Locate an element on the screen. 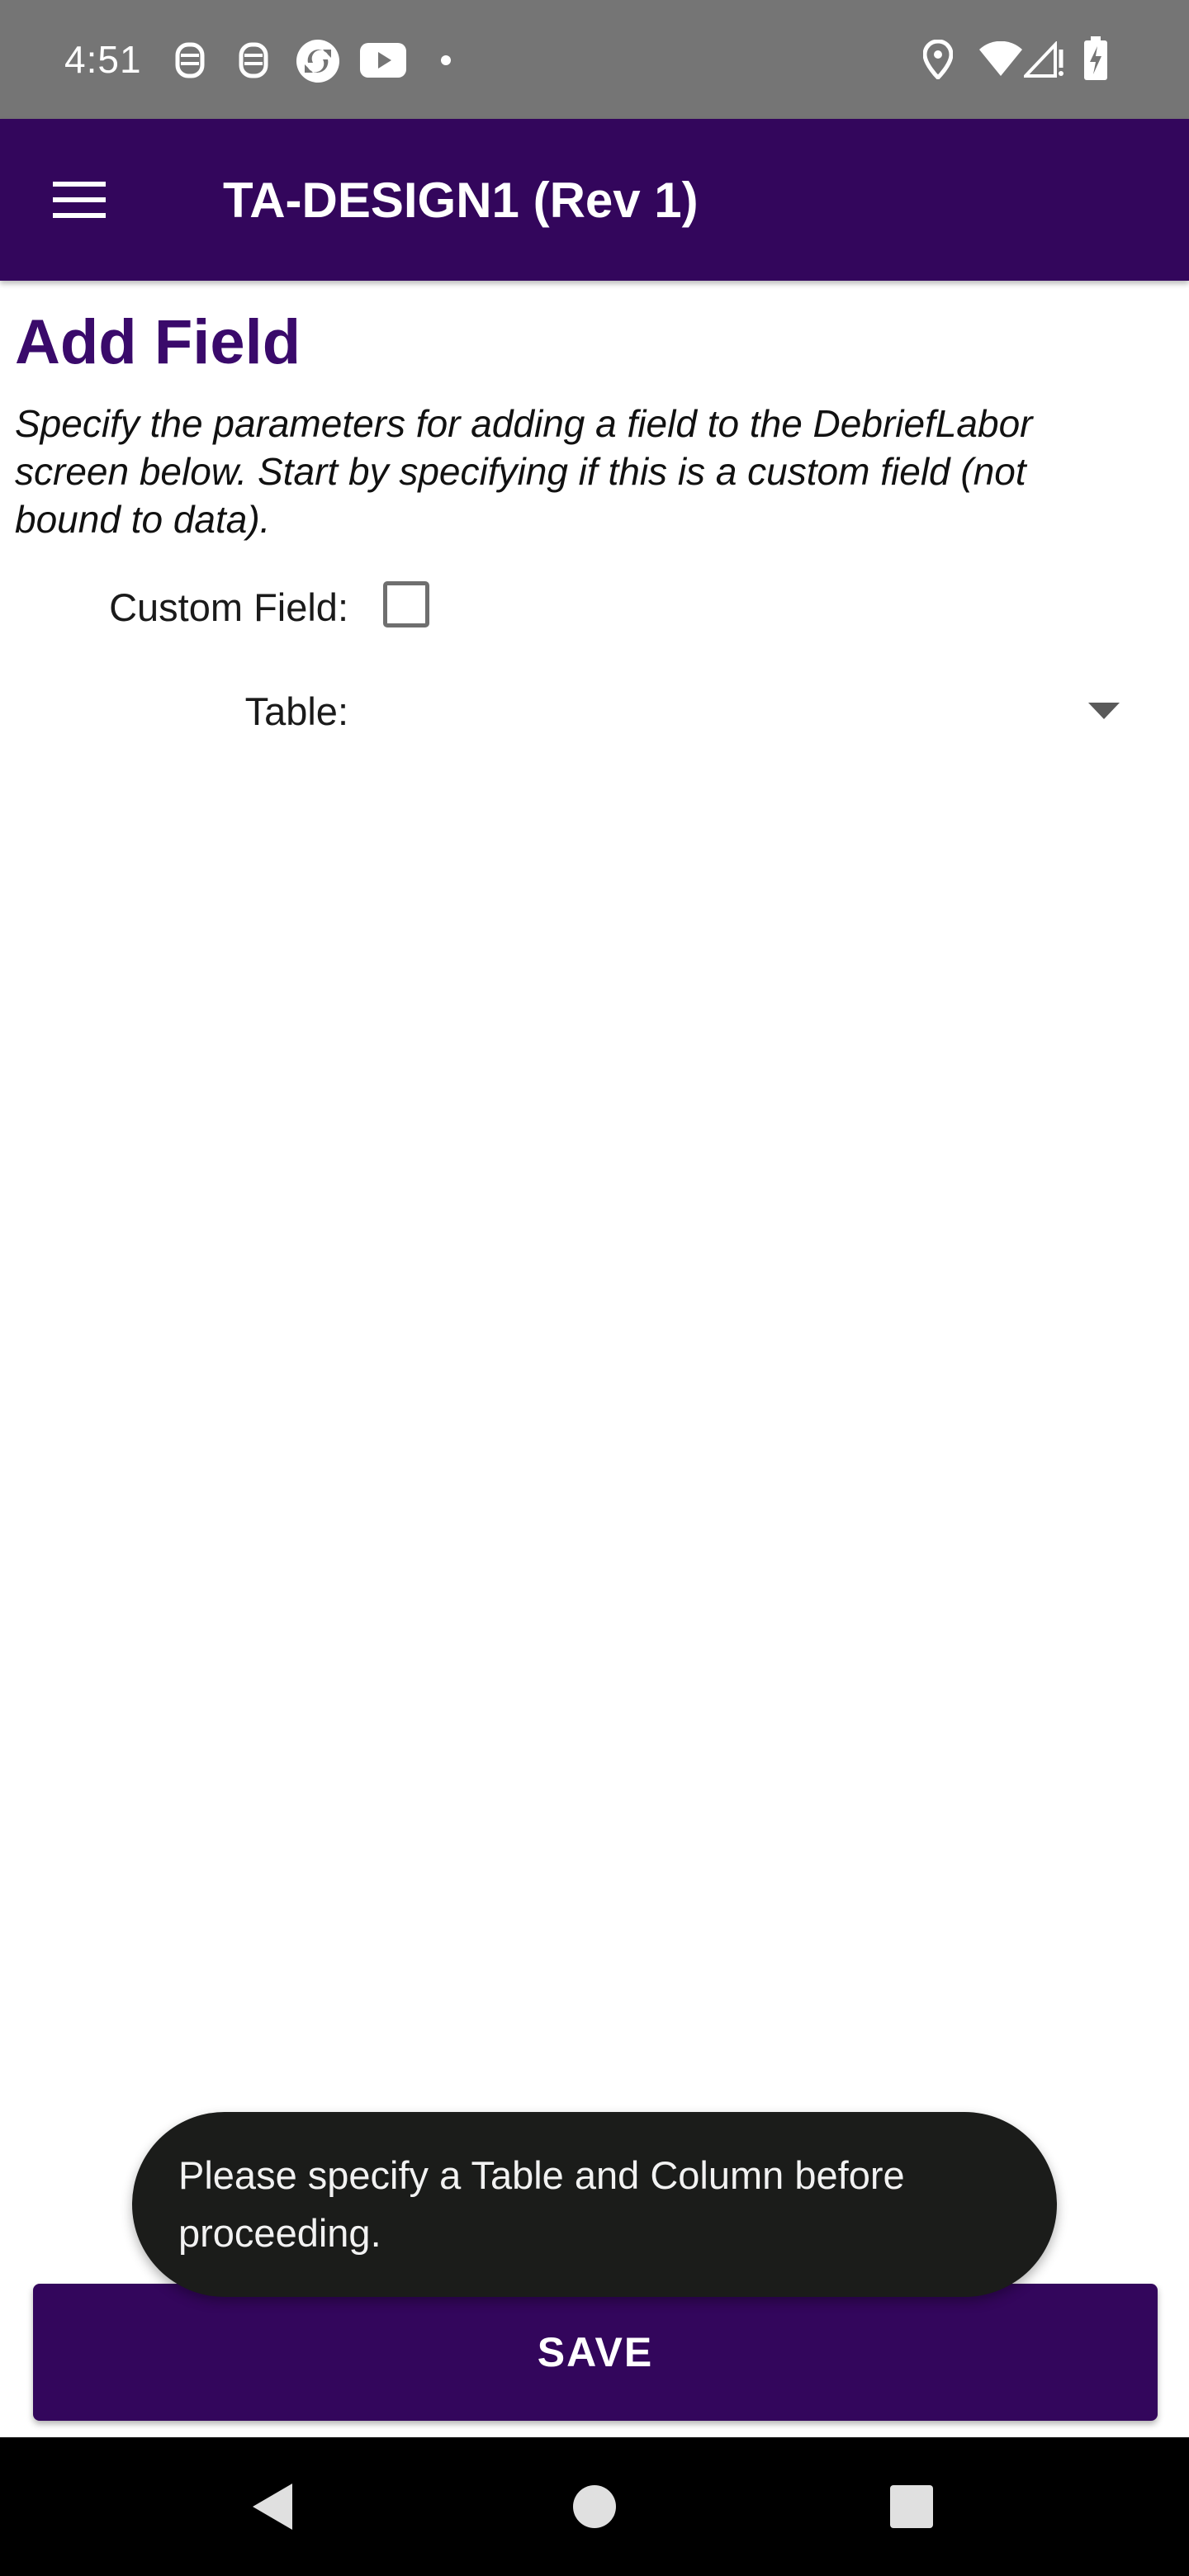  menu-button is located at coordinates (81, 199).